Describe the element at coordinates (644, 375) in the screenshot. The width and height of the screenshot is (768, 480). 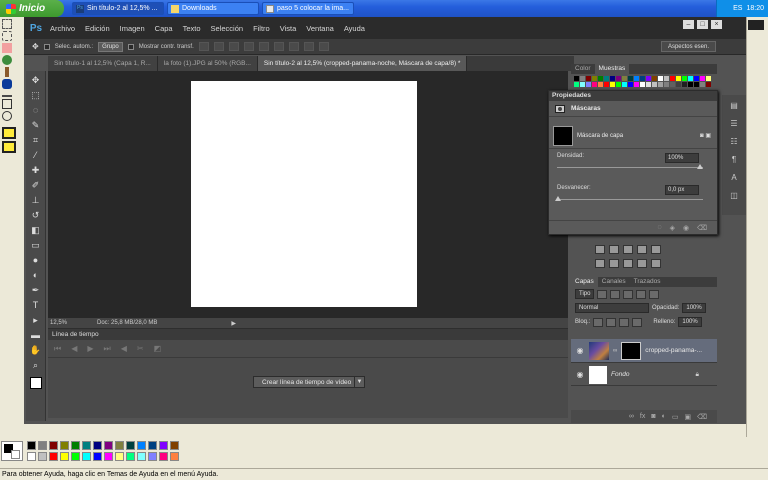
I see `layer-item-fondo: ◉ Fondo 🔒︎` at that location.